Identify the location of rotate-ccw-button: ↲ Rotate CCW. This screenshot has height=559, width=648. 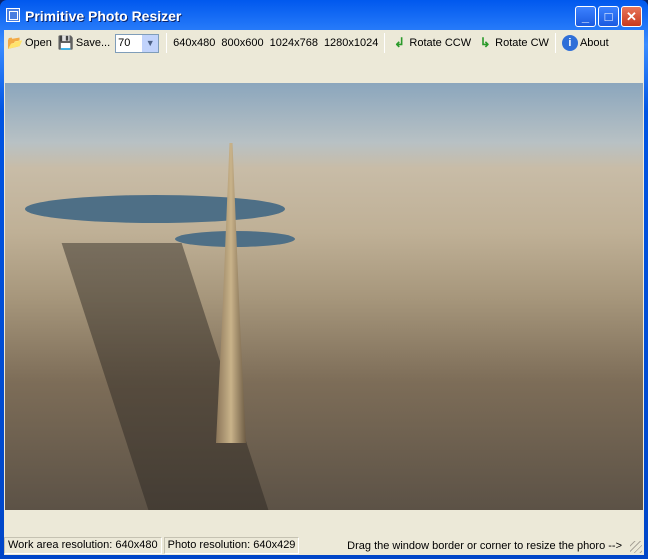
(431, 43).